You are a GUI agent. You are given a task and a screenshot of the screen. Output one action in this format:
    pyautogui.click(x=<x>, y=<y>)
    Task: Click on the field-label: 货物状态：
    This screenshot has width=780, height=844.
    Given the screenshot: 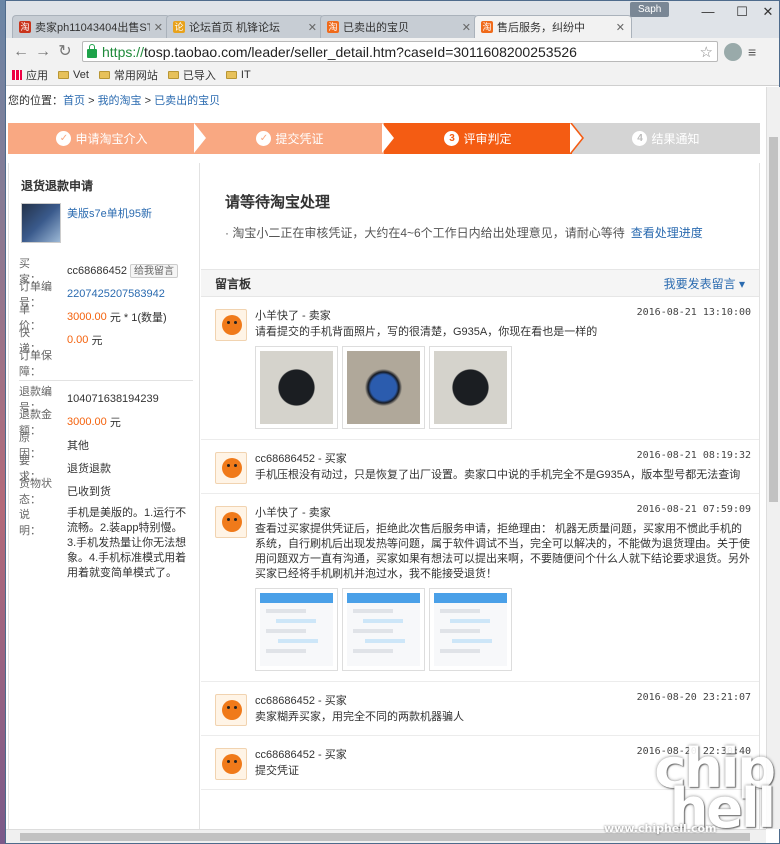 What is the action you would take?
    pyautogui.click(x=35, y=491)
    